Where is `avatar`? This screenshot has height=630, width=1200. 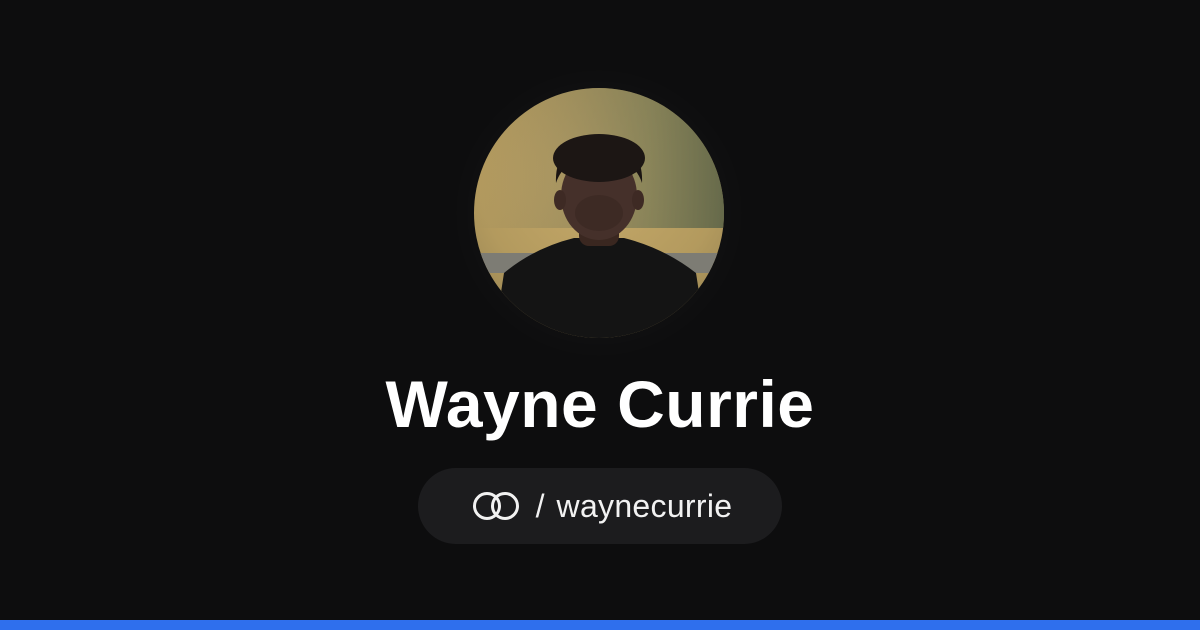
avatar is located at coordinates (599, 213).